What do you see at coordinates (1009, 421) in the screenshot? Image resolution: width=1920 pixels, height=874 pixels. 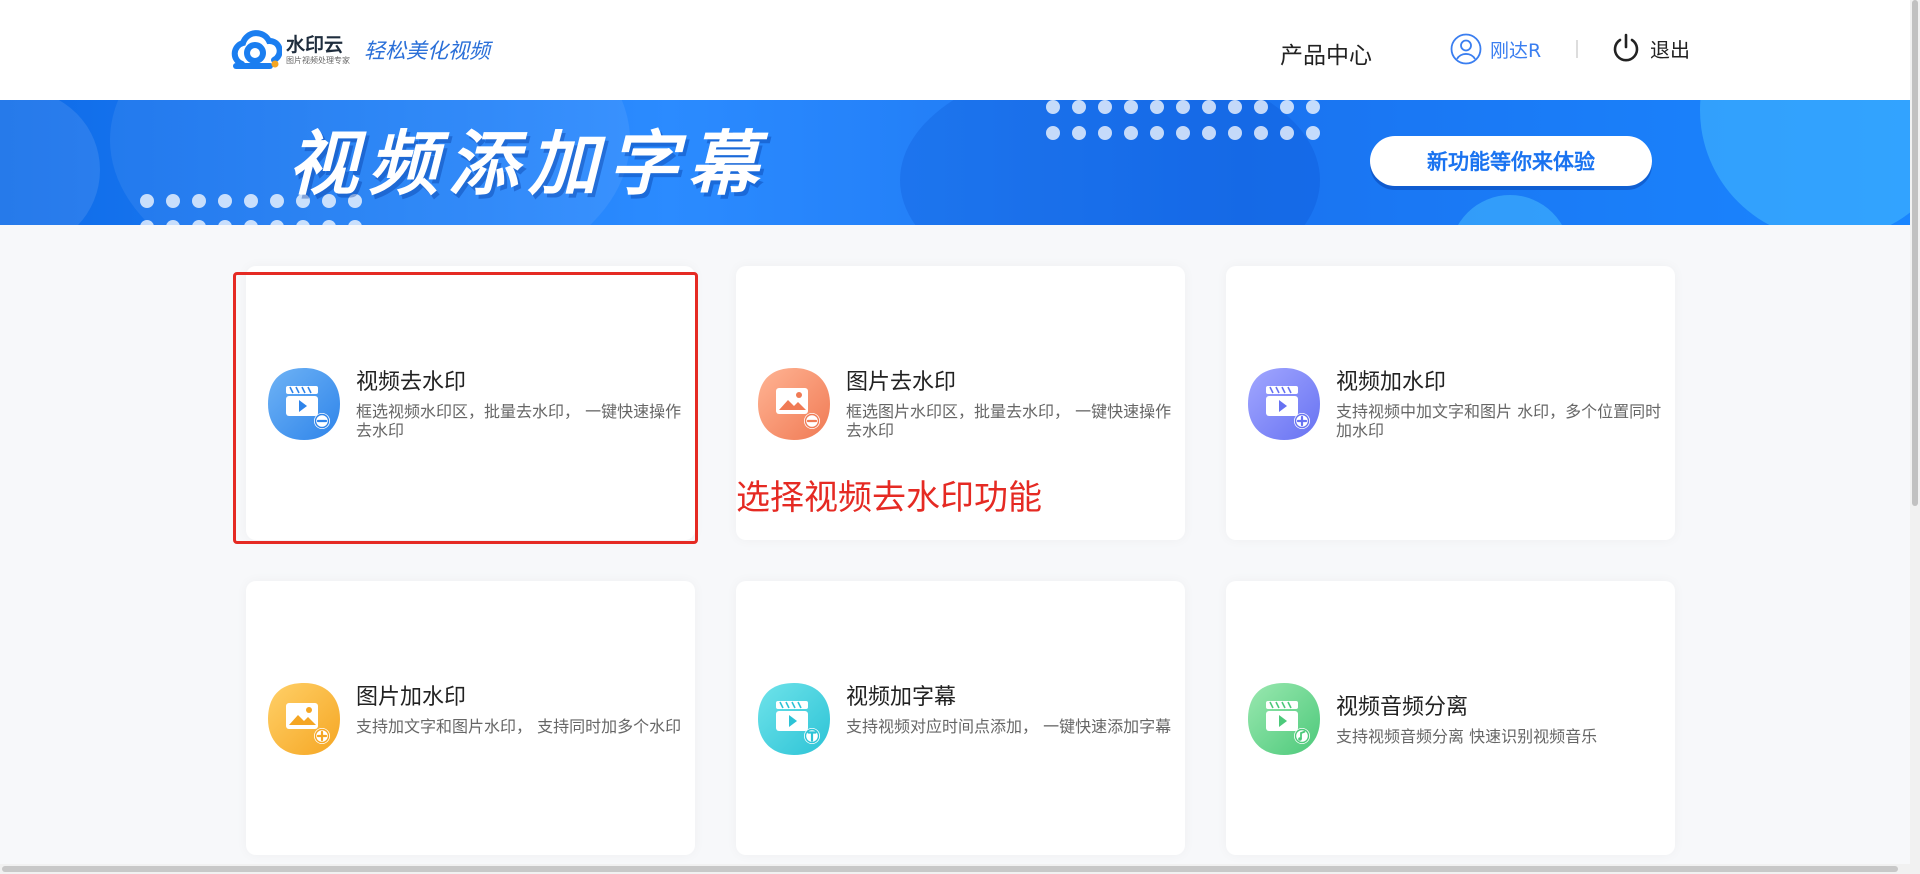 I see `feature-card-description: 框选图片水印区，批量去水印， 一键快速操作去水印` at bounding box center [1009, 421].